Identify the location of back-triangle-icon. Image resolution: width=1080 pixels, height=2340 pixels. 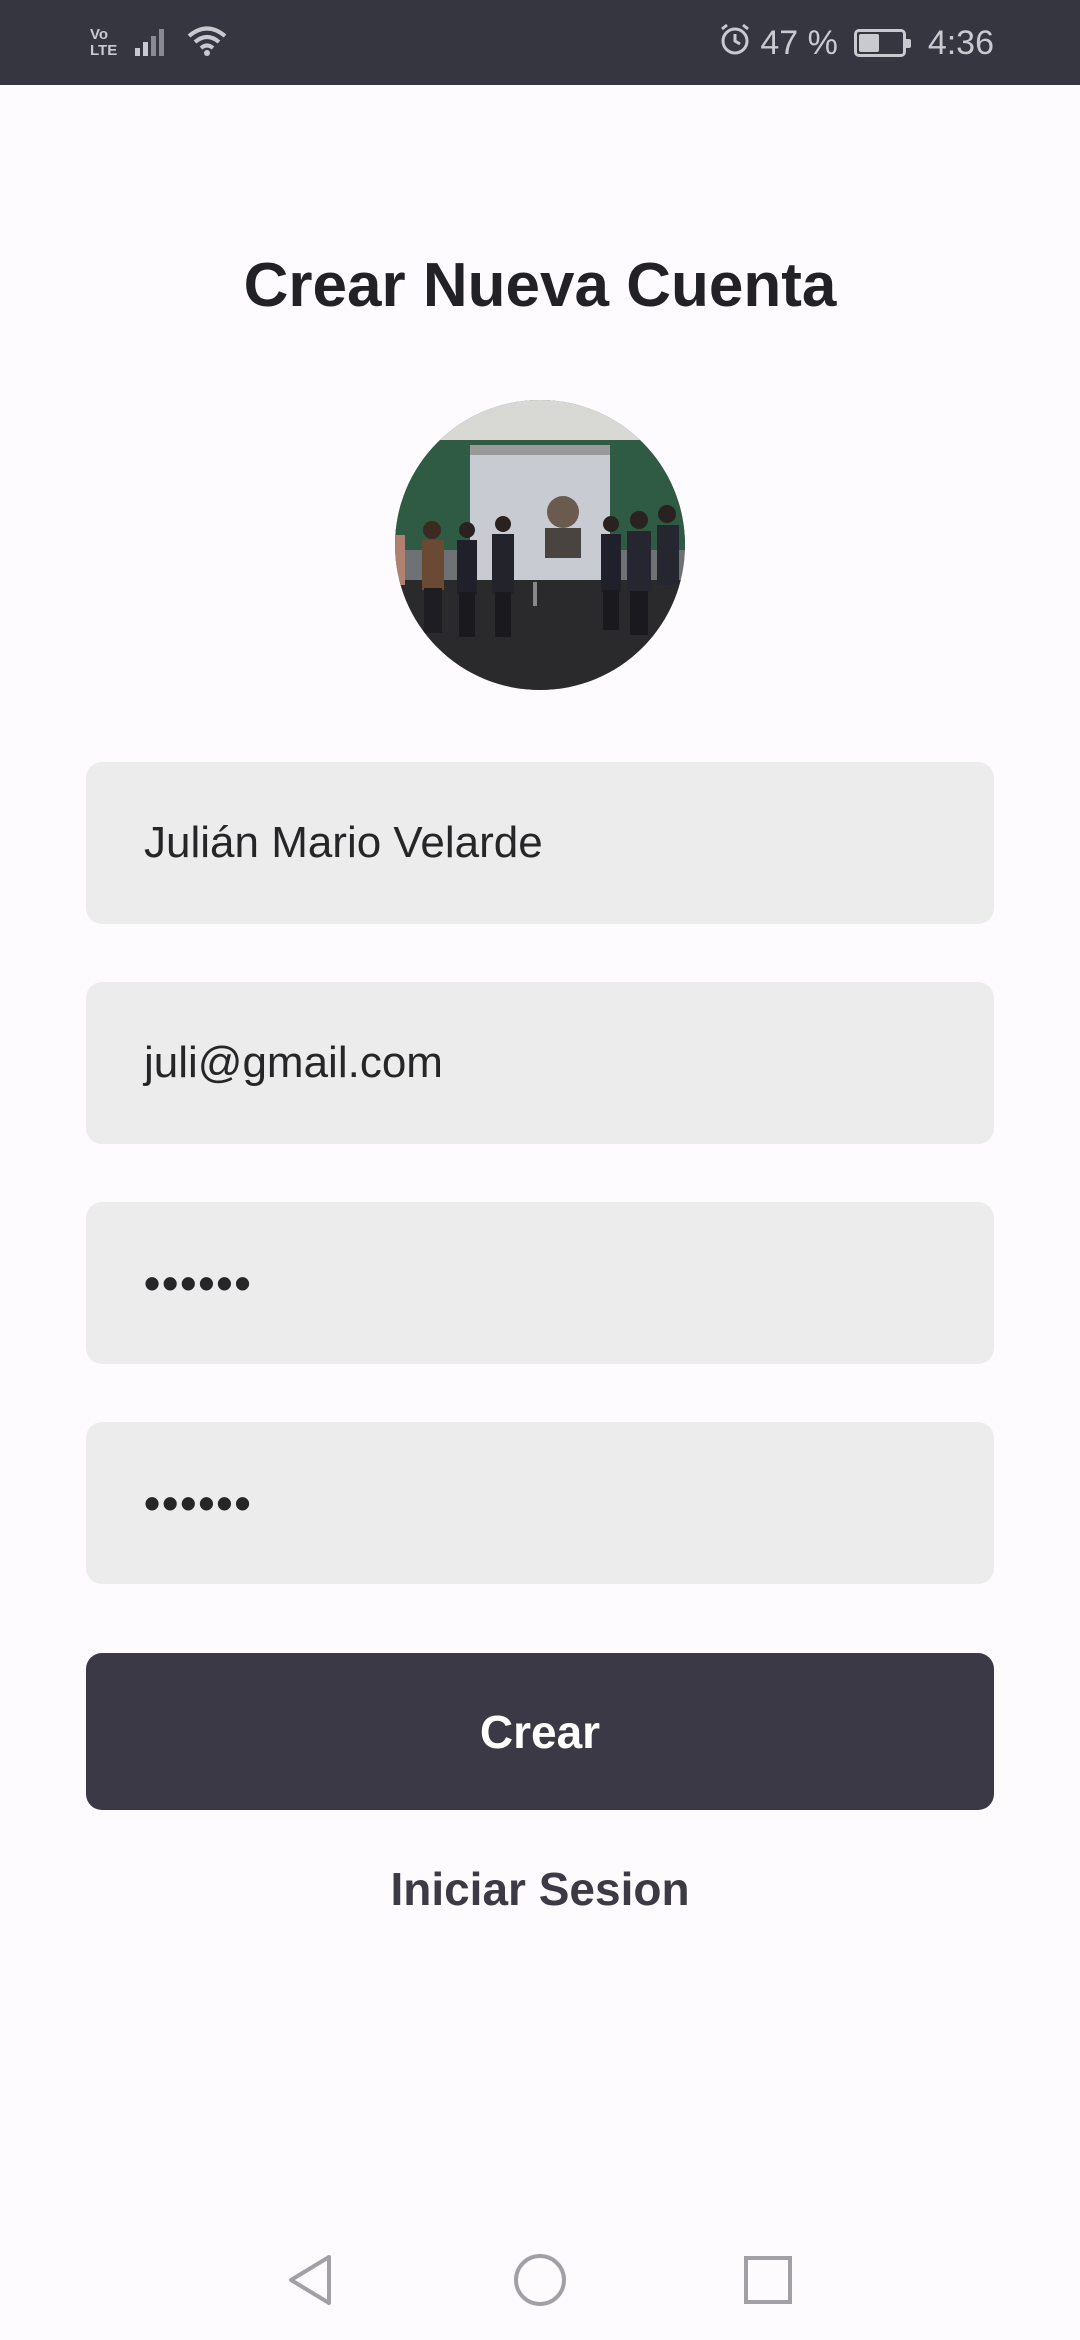
(310, 2280).